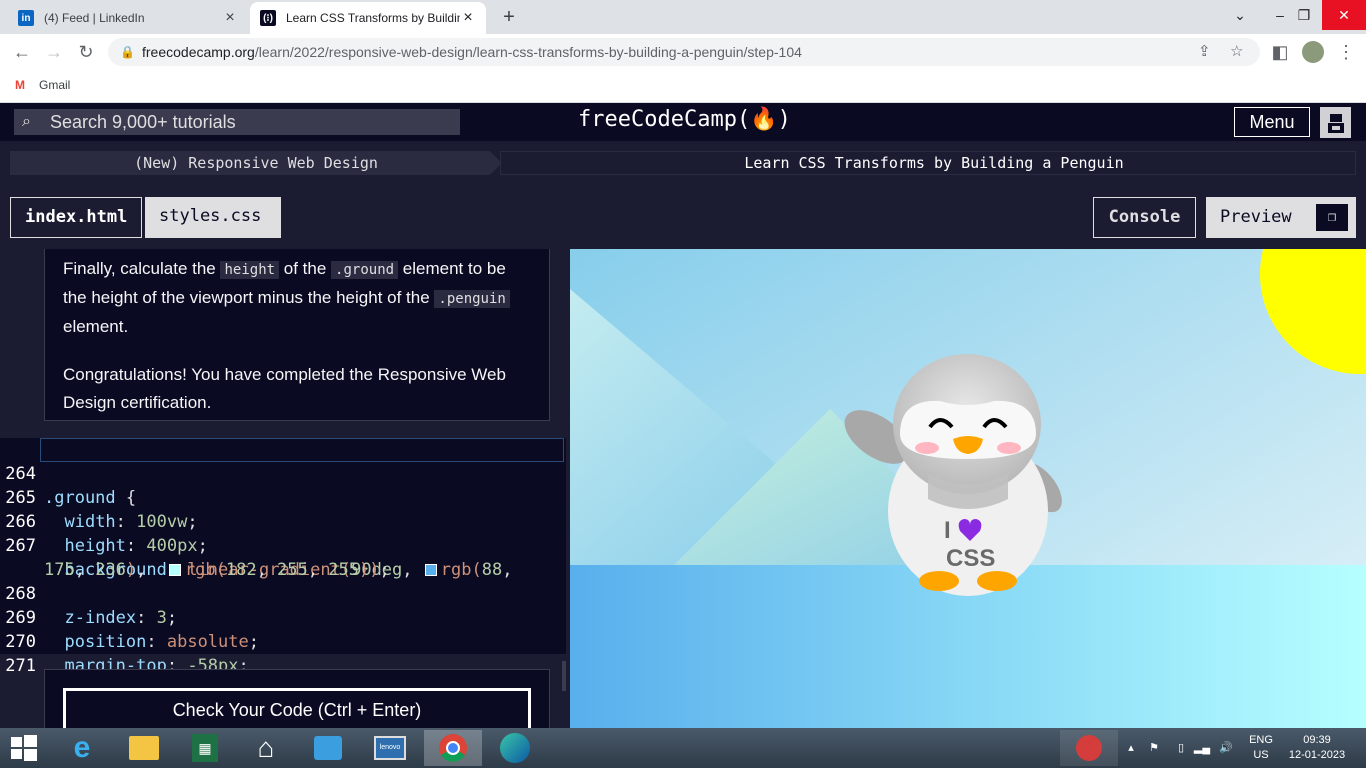 The image size is (1366, 768). Describe the element at coordinates (1346, 52) in the screenshot. I see `more-menu-icon: ⋮` at that location.